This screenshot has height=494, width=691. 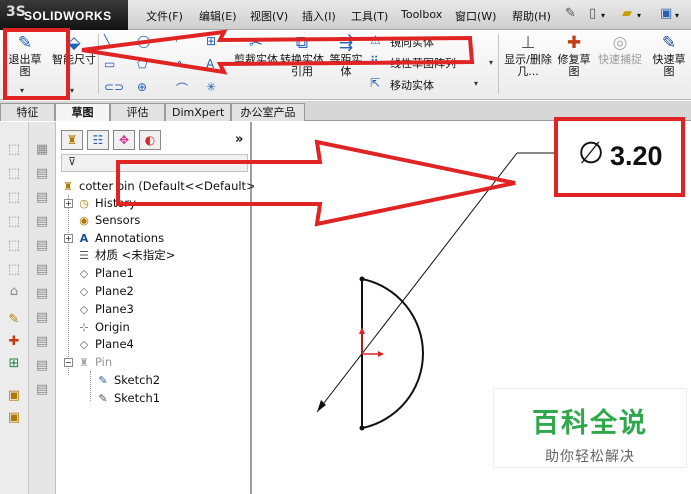 What do you see at coordinates (669, 64) in the screenshot?
I see `rapid-sketch-button: ✎ 快速草图` at bounding box center [669, 64].